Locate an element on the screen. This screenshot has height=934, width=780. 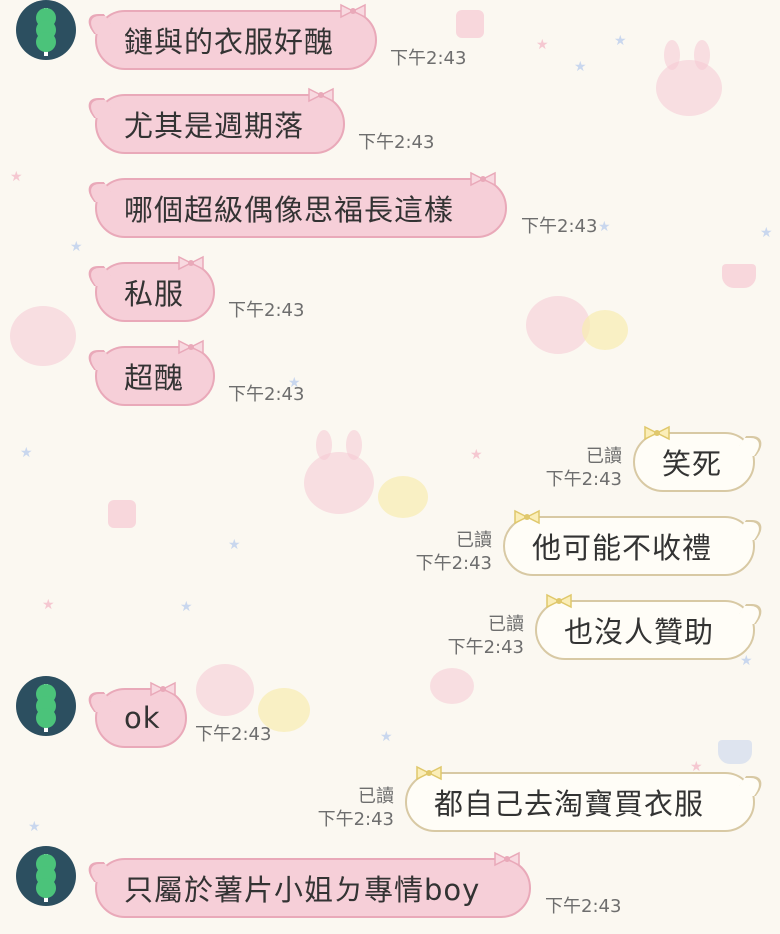
incoming-message-bubble: 鏈與的衣服好醜 is located at coordinates (228, 36).